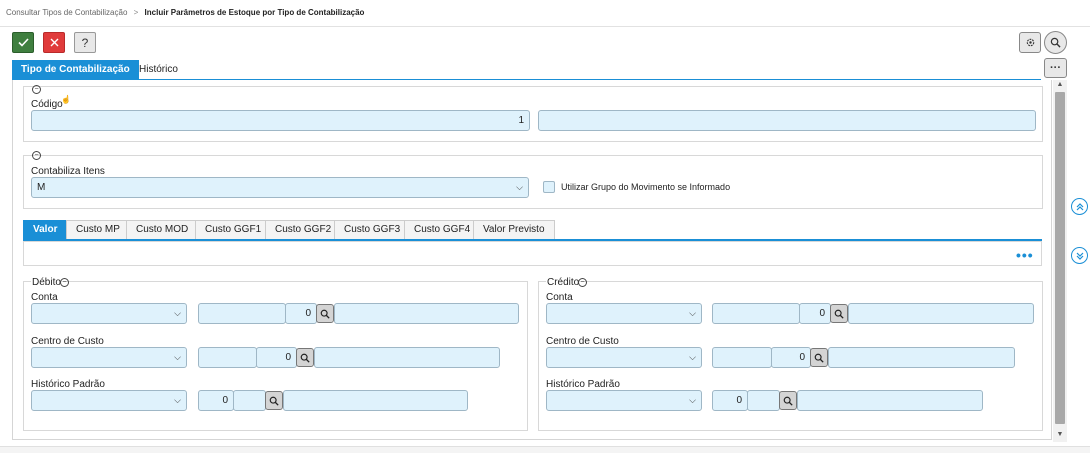 The image size is (1090, 453). Describe the element at coordinates (36, 155) in the screenshot. I see `collapse-contabiliza-icon: −` at that location.